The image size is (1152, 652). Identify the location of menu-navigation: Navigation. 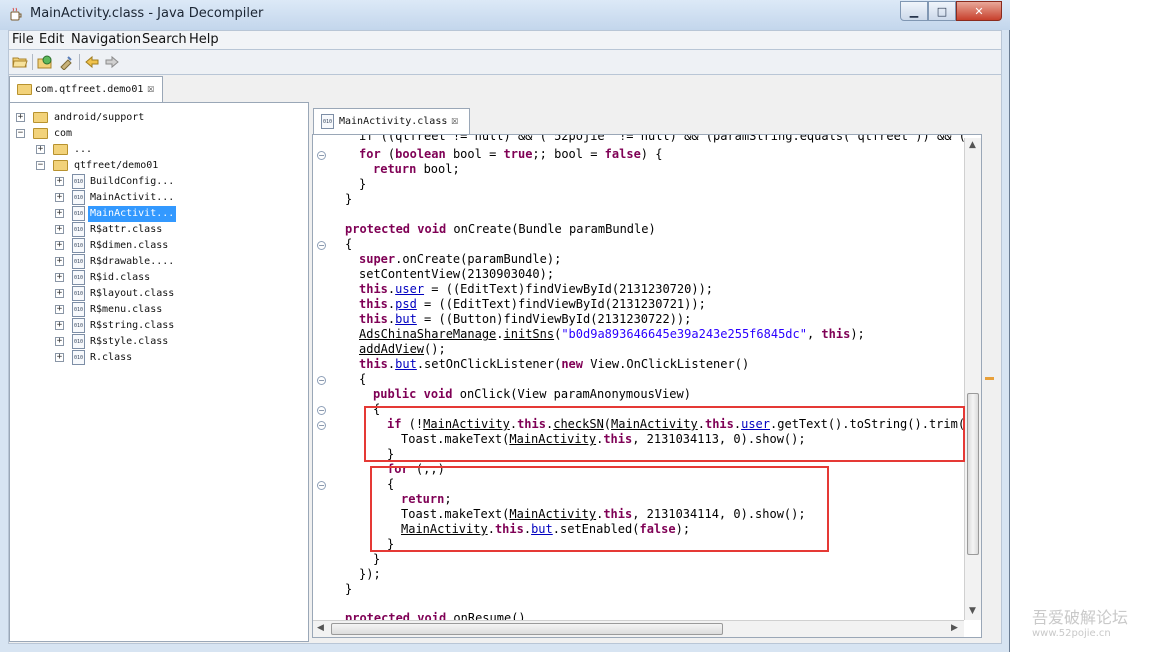
(106, 39).